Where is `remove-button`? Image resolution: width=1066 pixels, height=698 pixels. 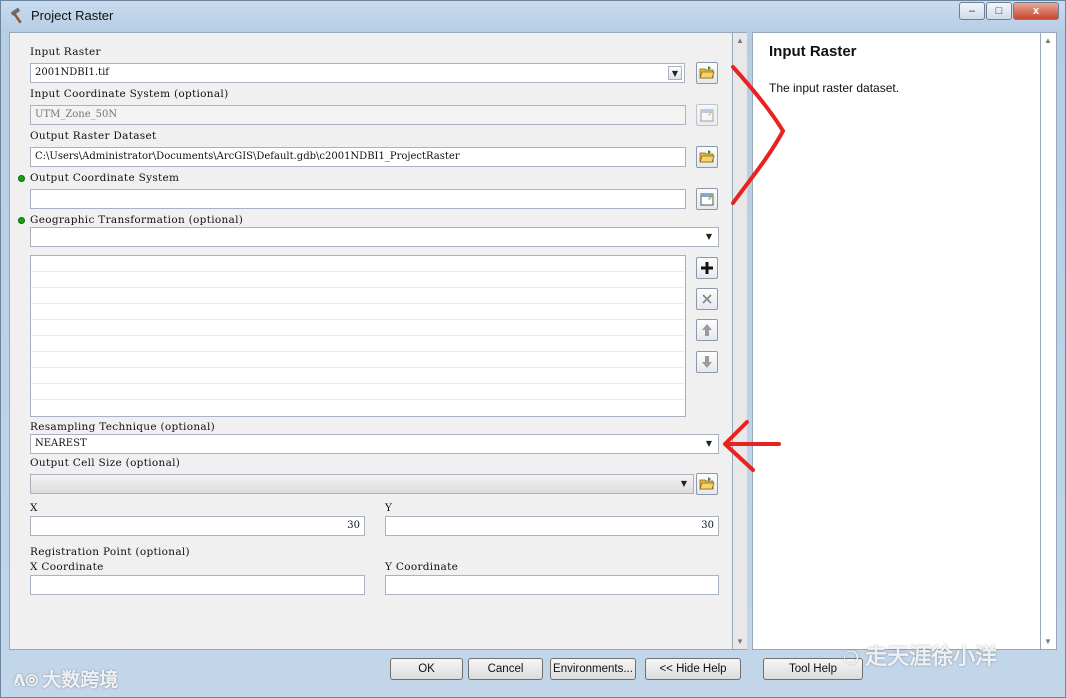
remove-button is located at coordinates (707, 299).